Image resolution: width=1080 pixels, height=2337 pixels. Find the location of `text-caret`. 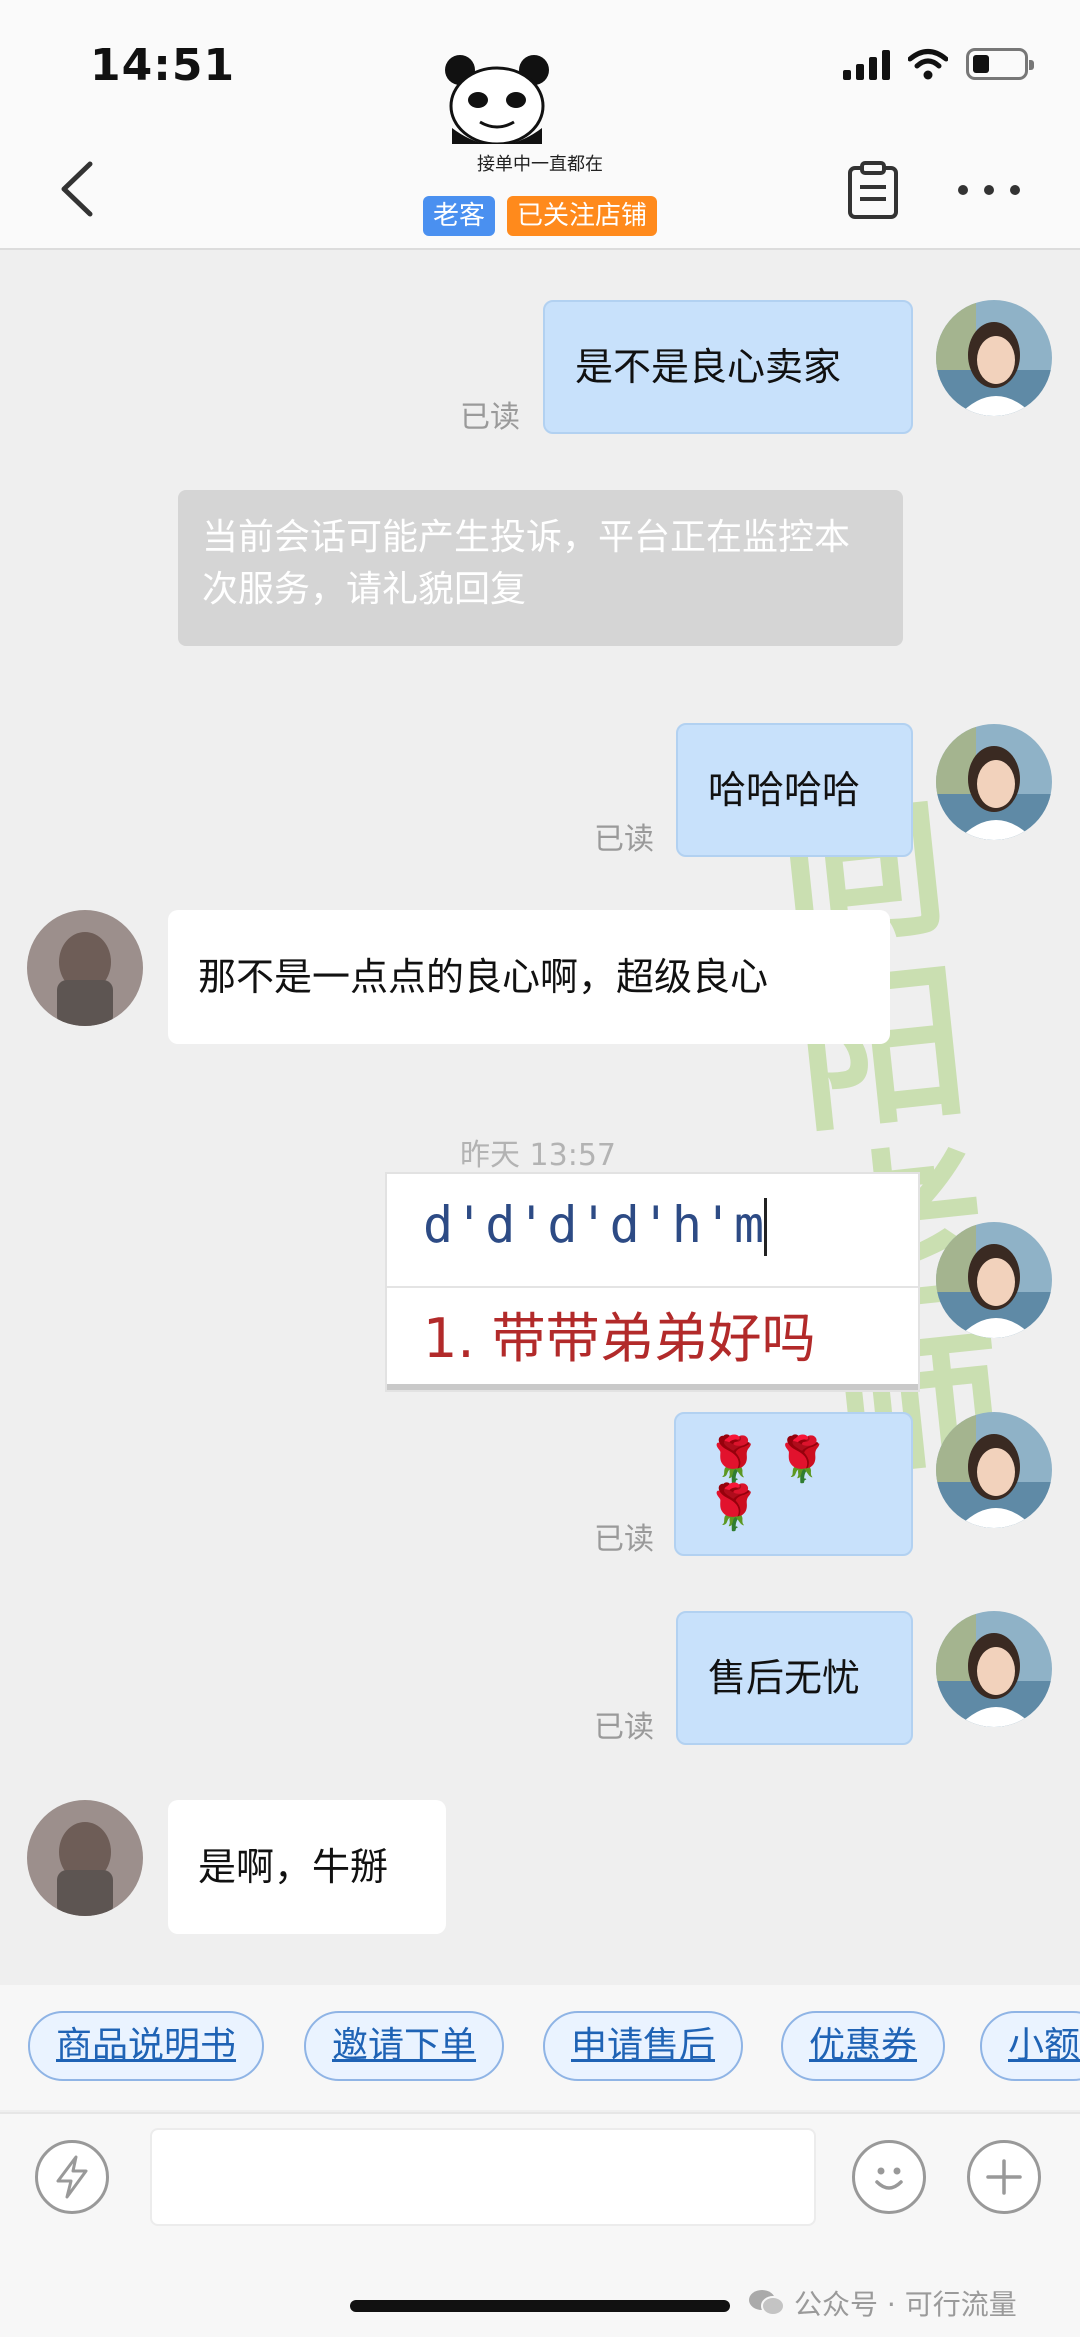

text-caret is located at coordinates (765, 1227).